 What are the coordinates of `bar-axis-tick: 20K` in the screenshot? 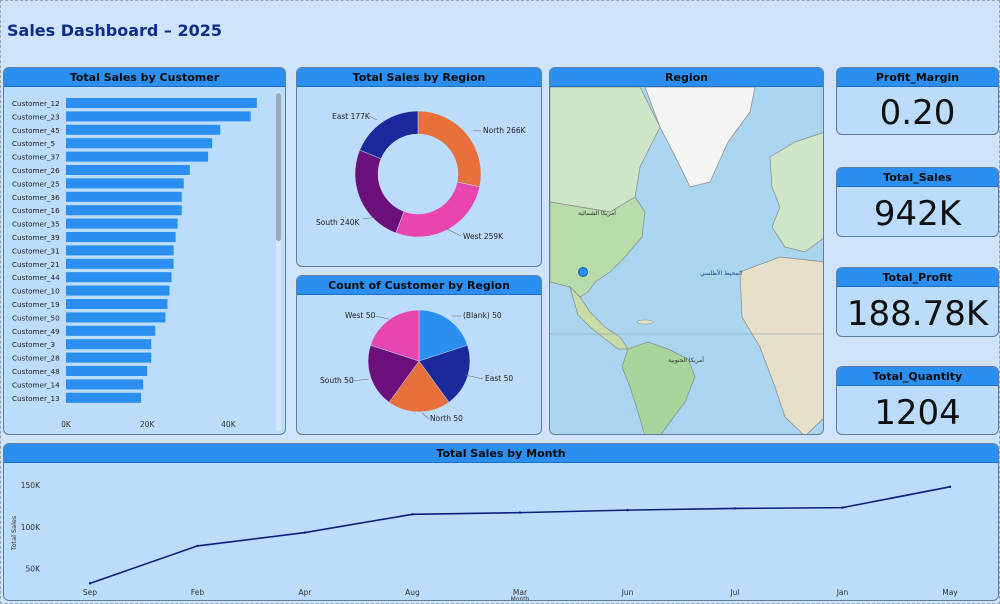 It's located at (148, 424).